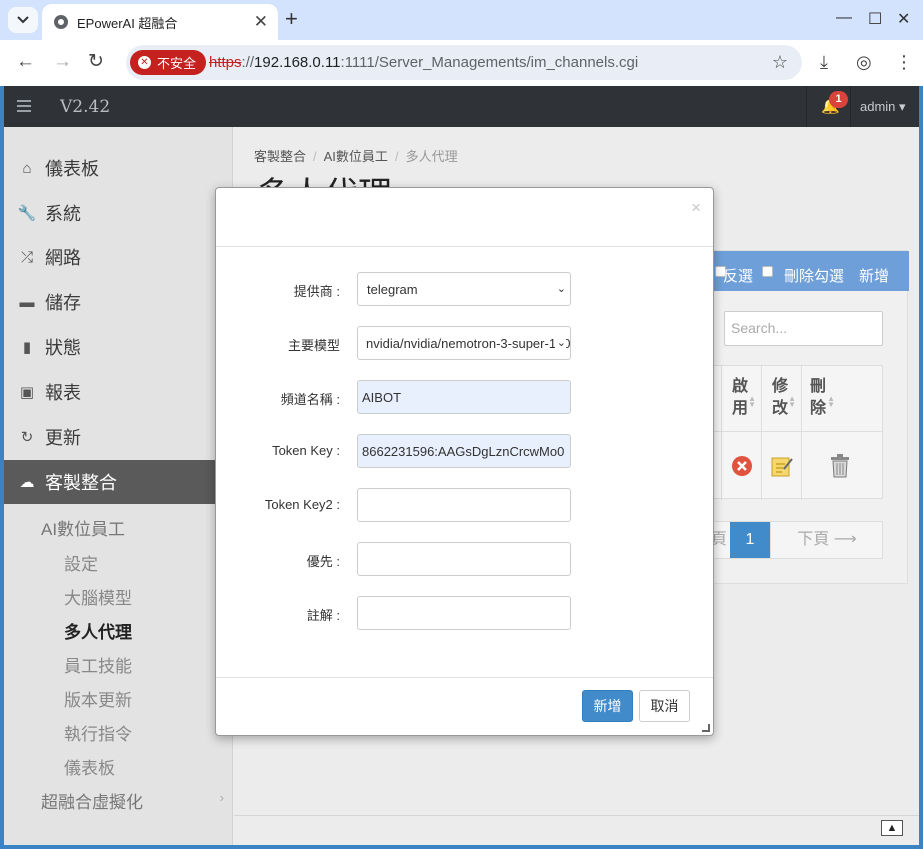  What do you see at coordinates (306, 450) in the screenshot?
I see `token-key-label: Token Key :` at bounding box center [306, 450].